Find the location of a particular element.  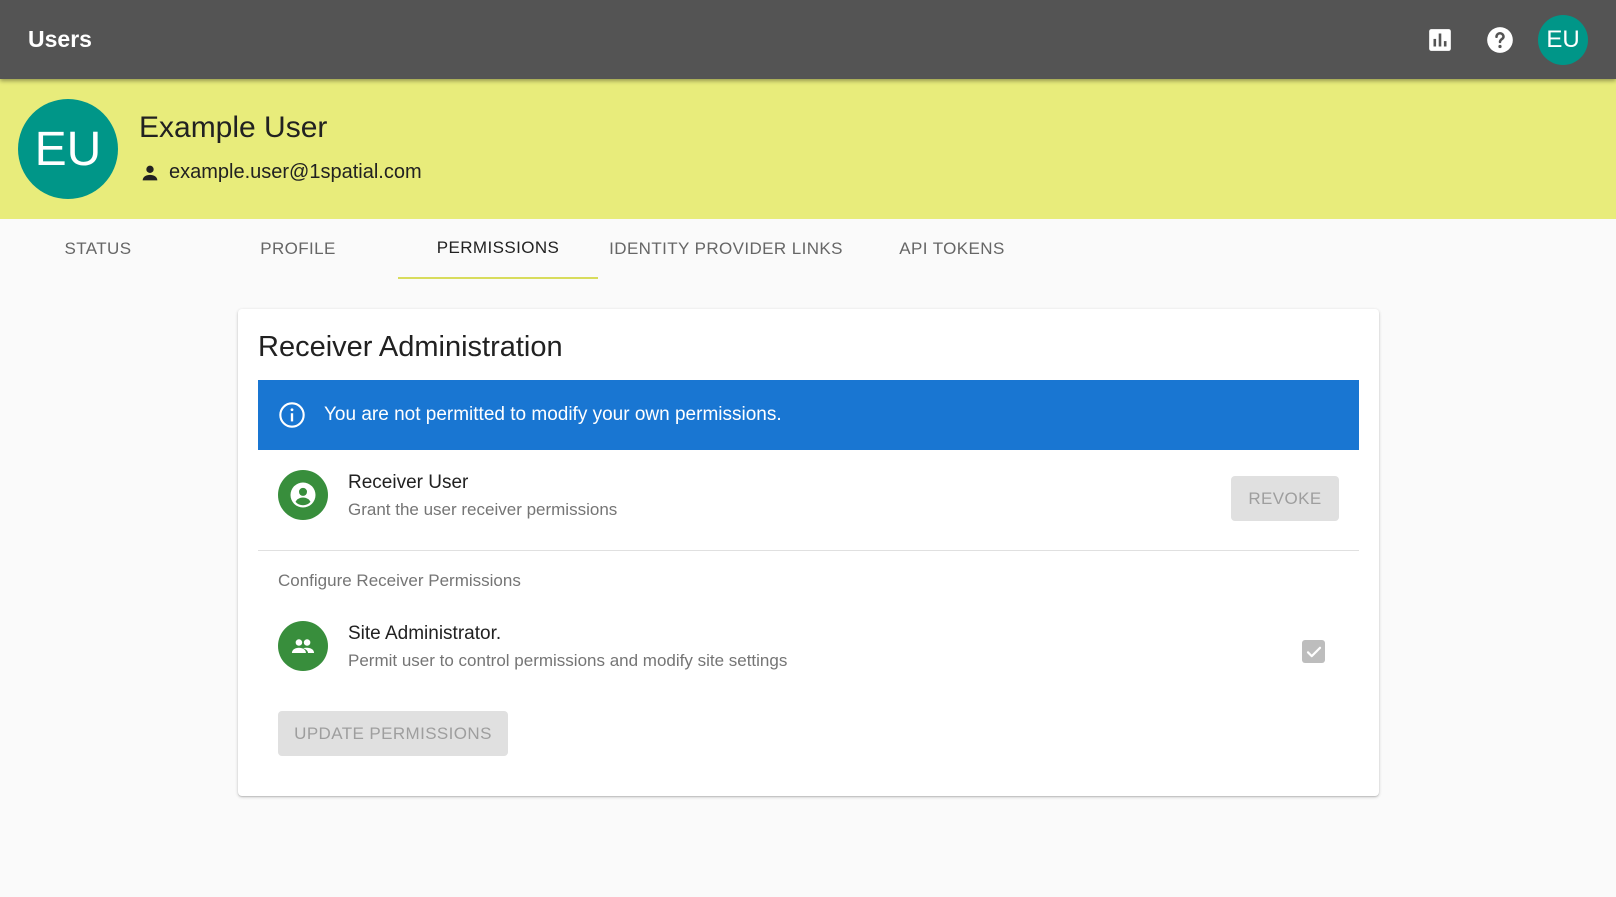

configure-permissions-label: Configure Receiver Permissions is located at coordinates (399, 580).